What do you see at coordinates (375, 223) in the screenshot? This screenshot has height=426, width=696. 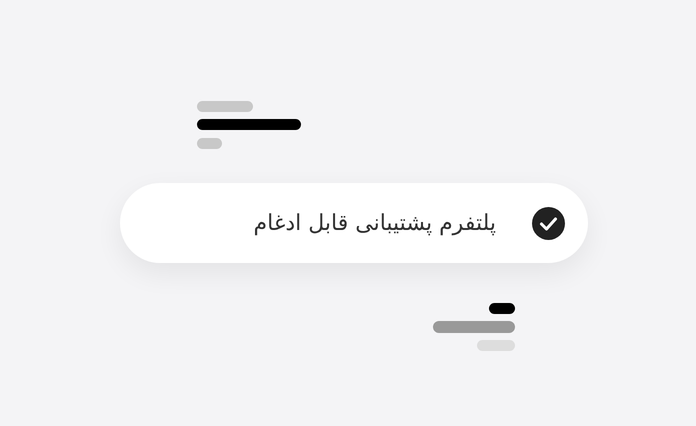 I see `feature-label: پلتفرم پشتیبانی قابل ادغام` at bounding box center [375, 223].